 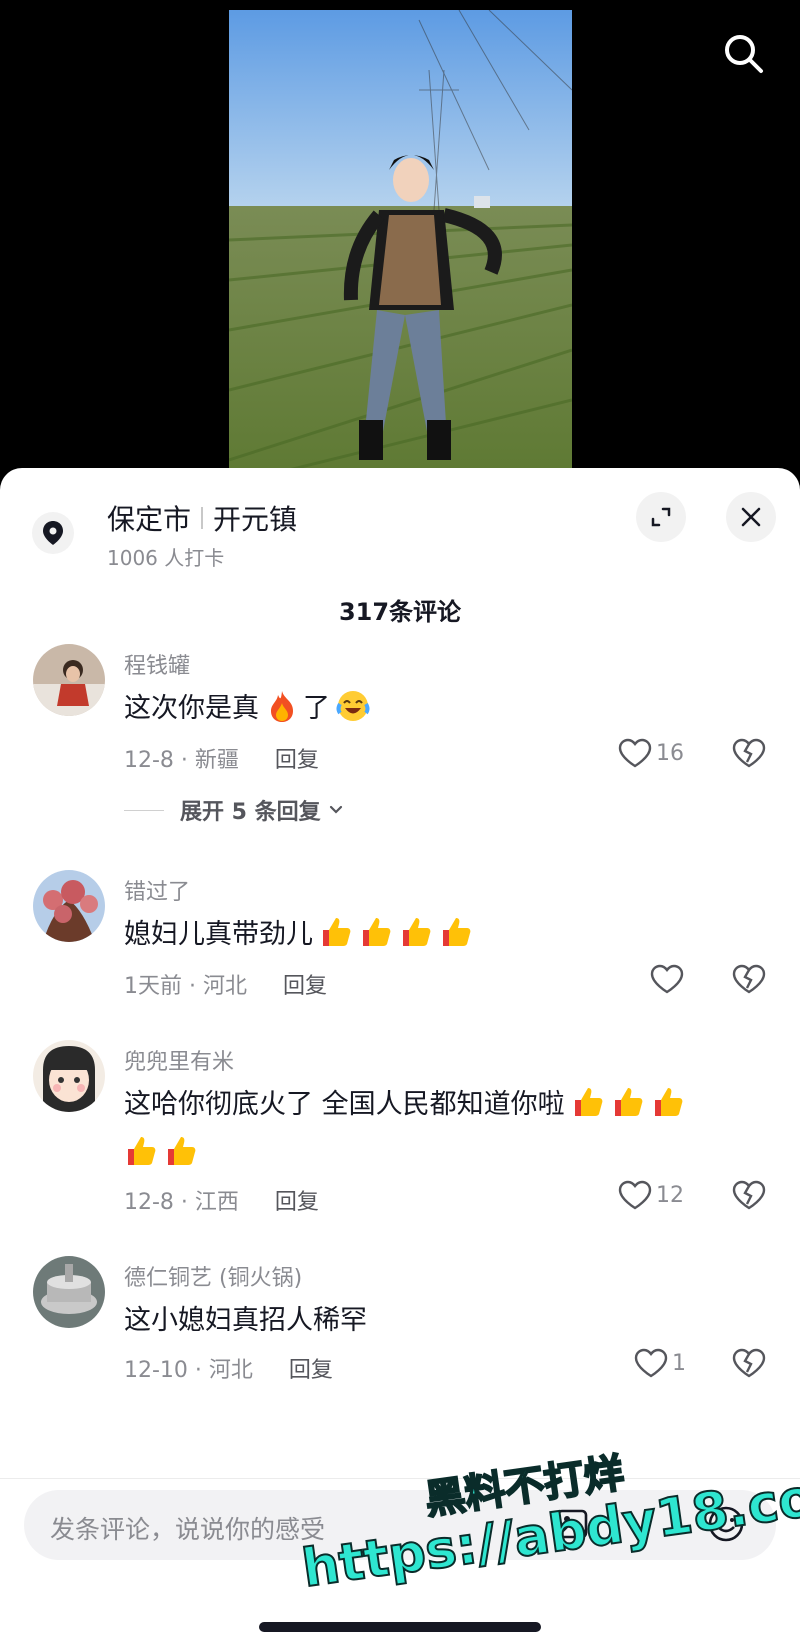 I want to click on laughing-crying-emoji, so click(x=353, y=705).